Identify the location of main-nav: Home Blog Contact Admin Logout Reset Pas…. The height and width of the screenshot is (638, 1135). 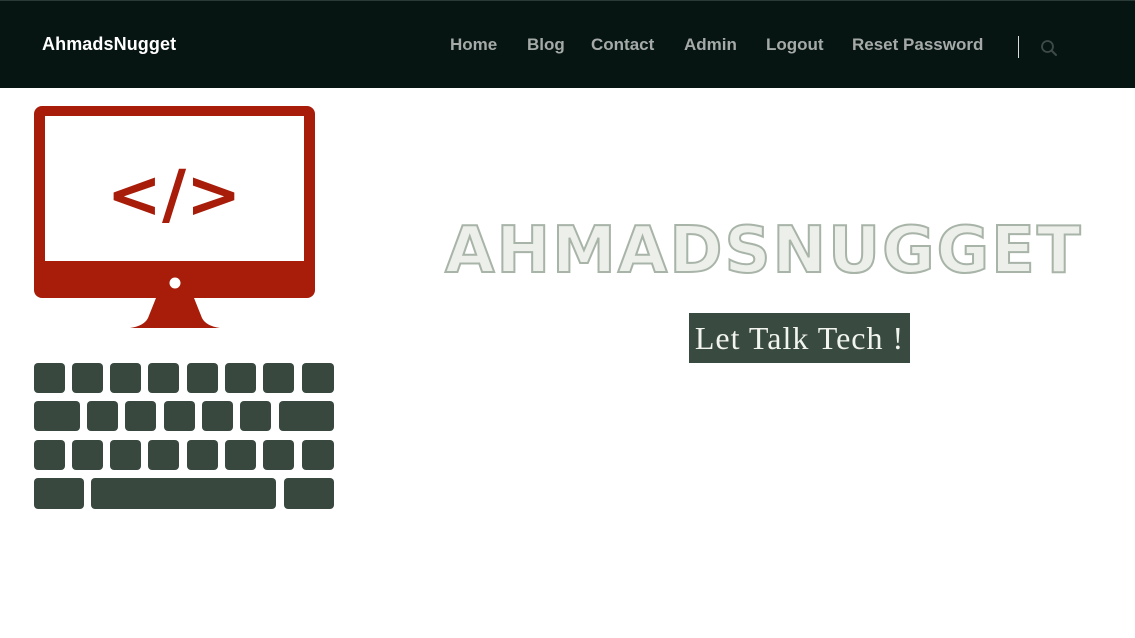
(567, 47).